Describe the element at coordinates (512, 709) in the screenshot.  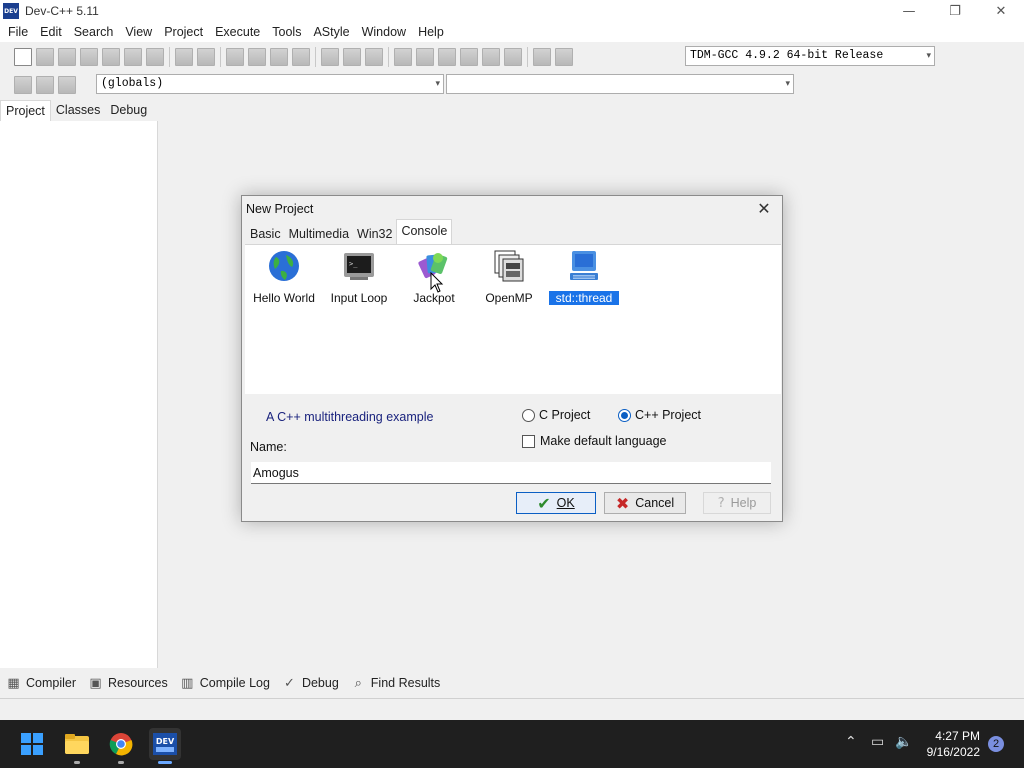
I see `status-bar` at that location.